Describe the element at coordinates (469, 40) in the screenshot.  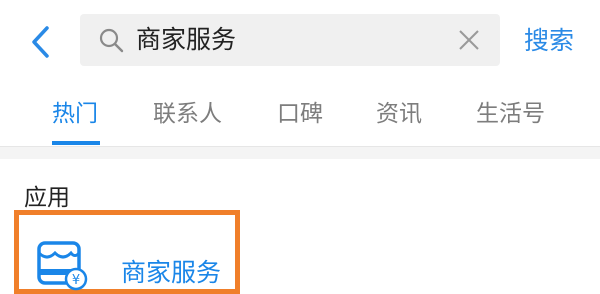
I see `clear-icon` at that location.